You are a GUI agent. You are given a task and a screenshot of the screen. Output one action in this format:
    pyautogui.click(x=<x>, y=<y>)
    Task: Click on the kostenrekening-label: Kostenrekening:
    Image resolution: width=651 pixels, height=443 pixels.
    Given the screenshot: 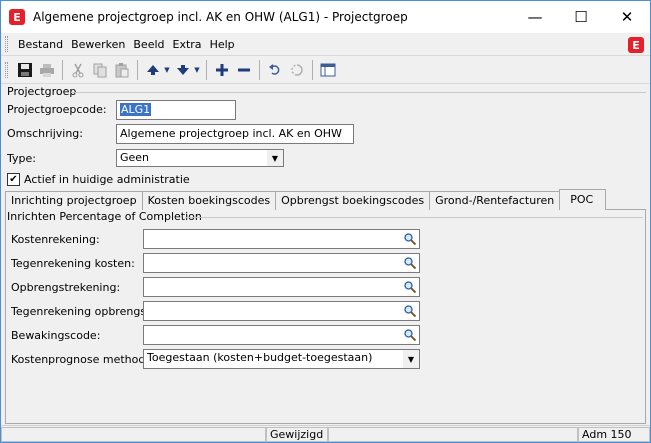 What is the action you would take?
    pyautogui.click(x=55, y=239)
    